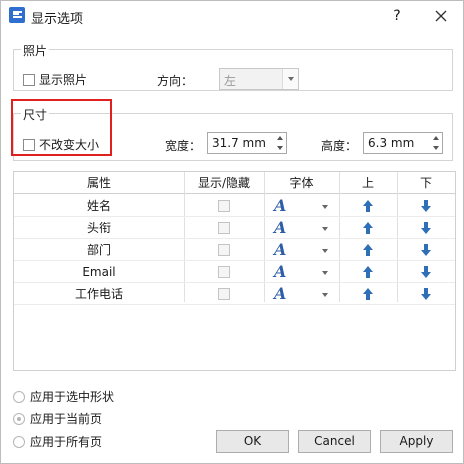 This screenshot has height=464, width=464. What do you see at coordinates (35, 50) in the screenshot?
I see `photo-group-label: 照片` at bounding box center [35, 50].